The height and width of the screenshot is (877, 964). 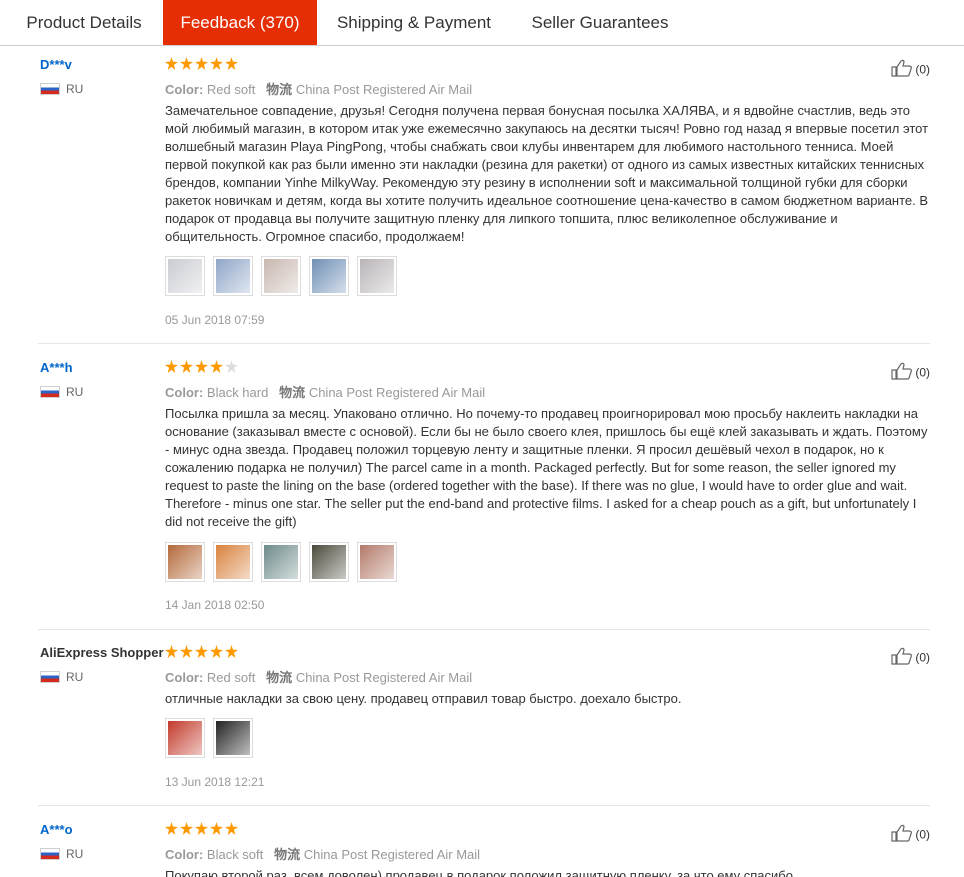 I want to click on tab-product-details: Product Details, so click(x=84, y=22).